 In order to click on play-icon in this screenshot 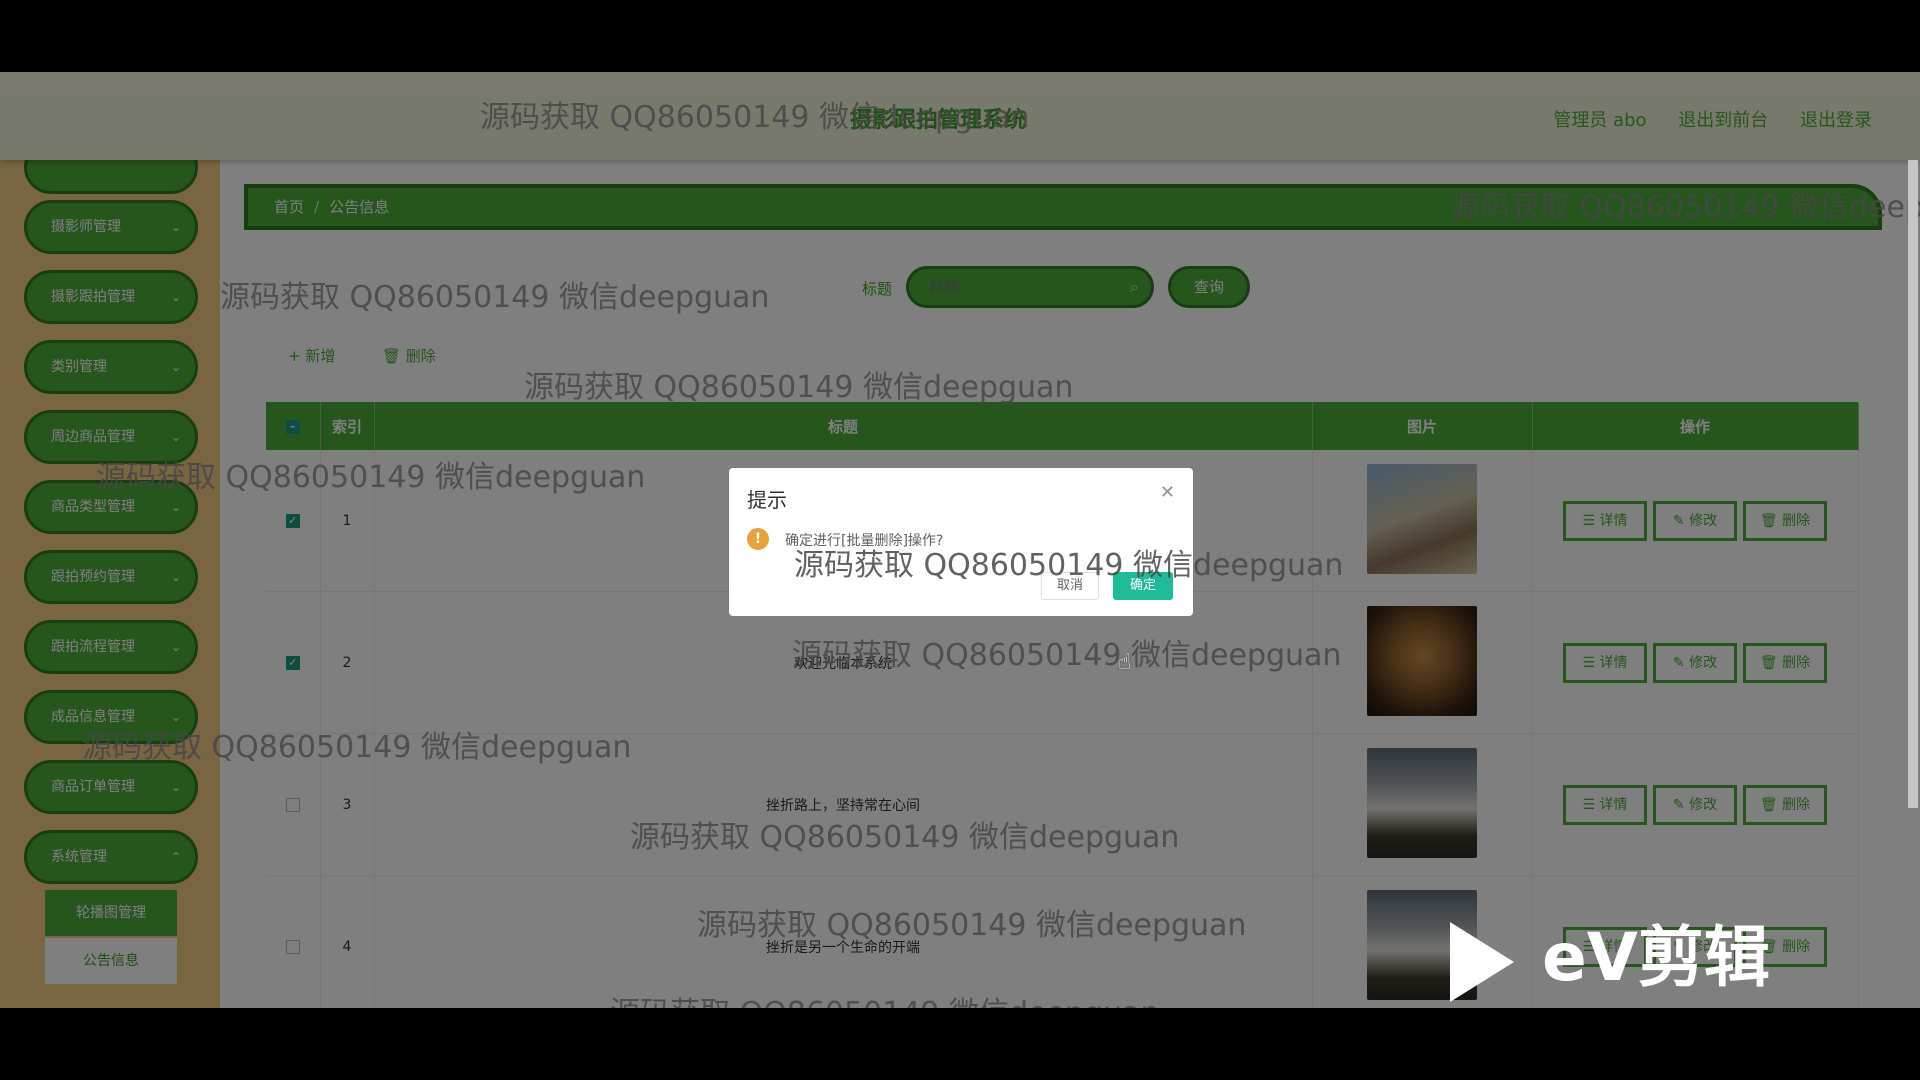, I will do `click(1482, 961)`.